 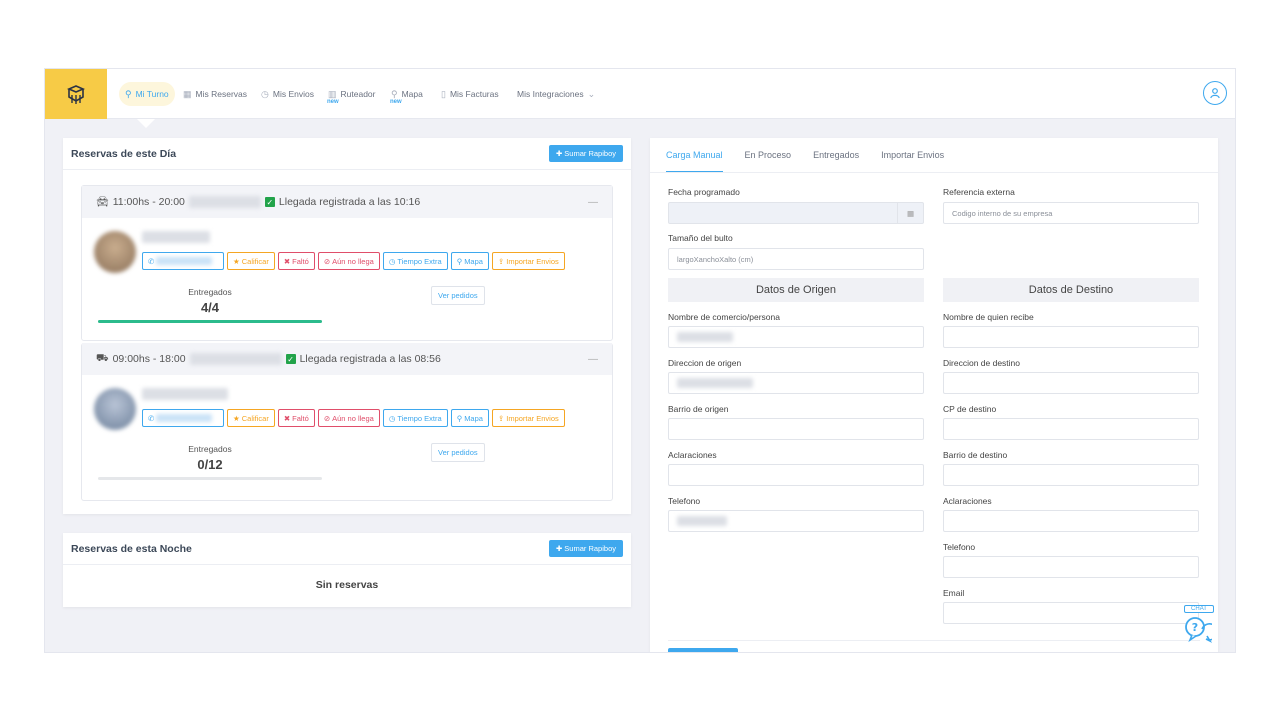 I want to click on document-icon: ▯, so click(x=443, y=93).